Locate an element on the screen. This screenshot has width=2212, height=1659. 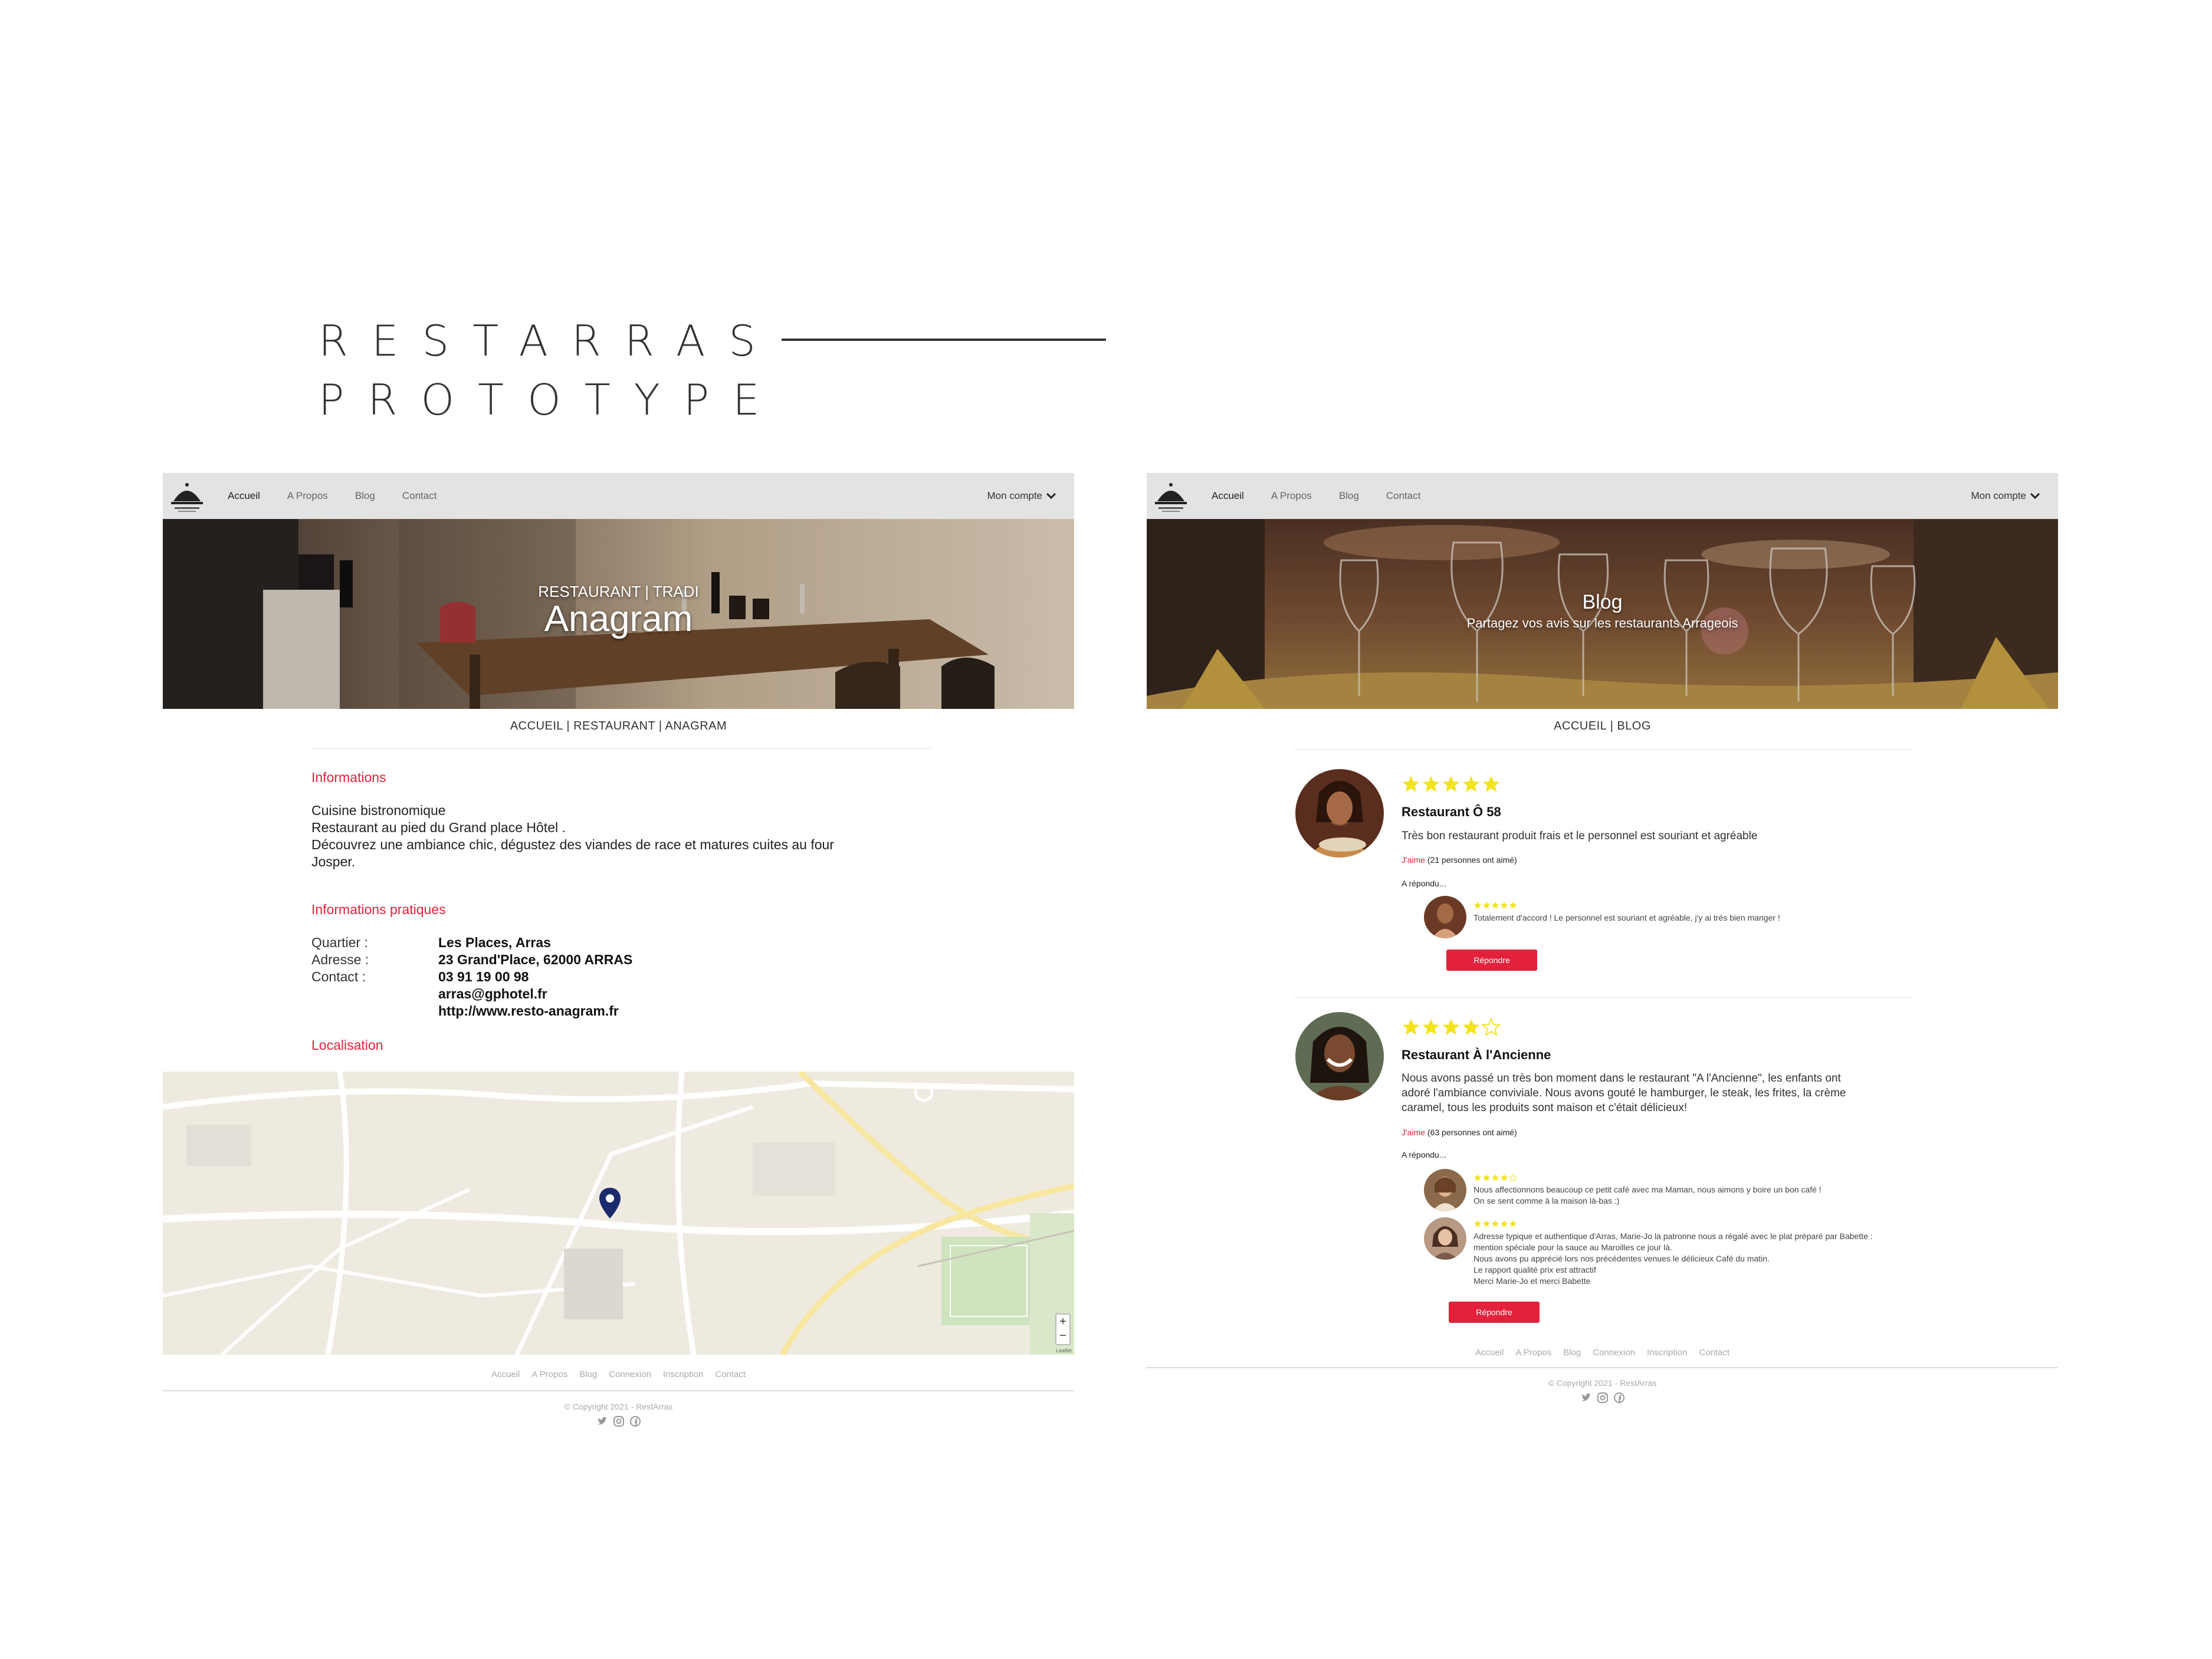
map: + − Leaflet is located at coordinates (618, 1214).